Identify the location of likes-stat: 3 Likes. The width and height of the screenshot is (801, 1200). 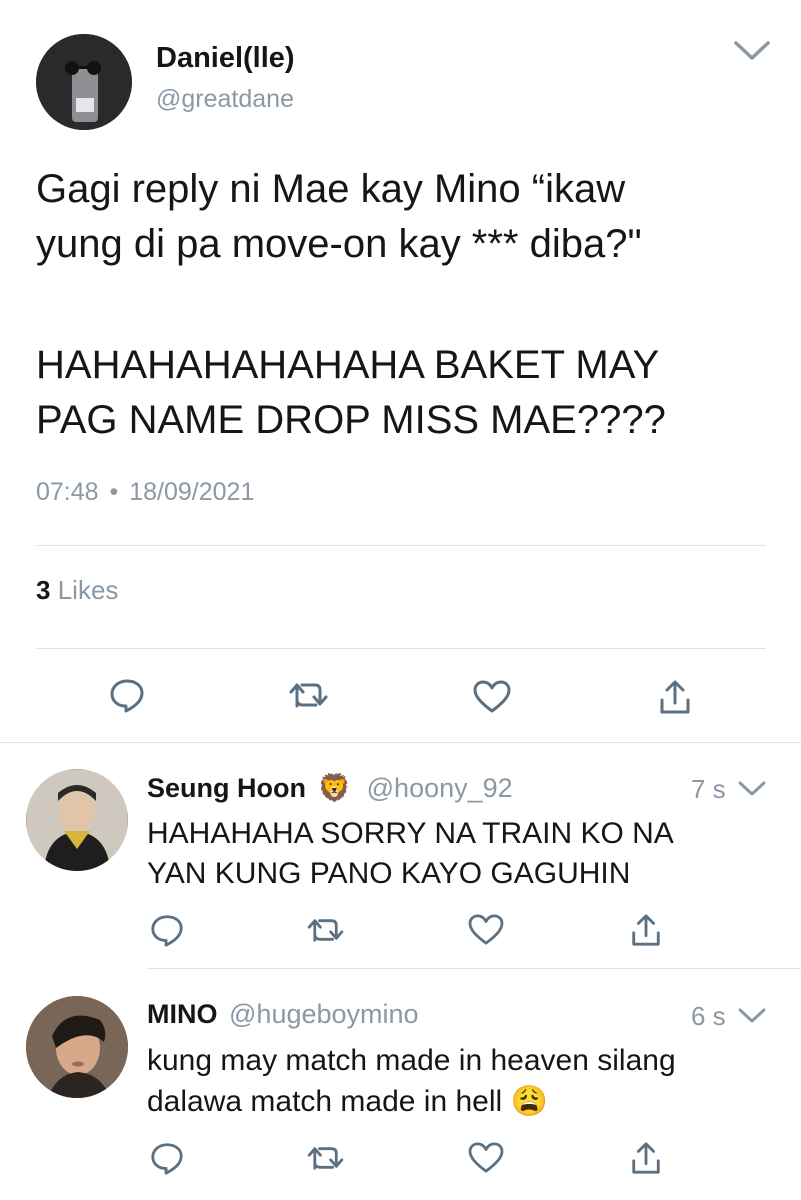
(77, 590).